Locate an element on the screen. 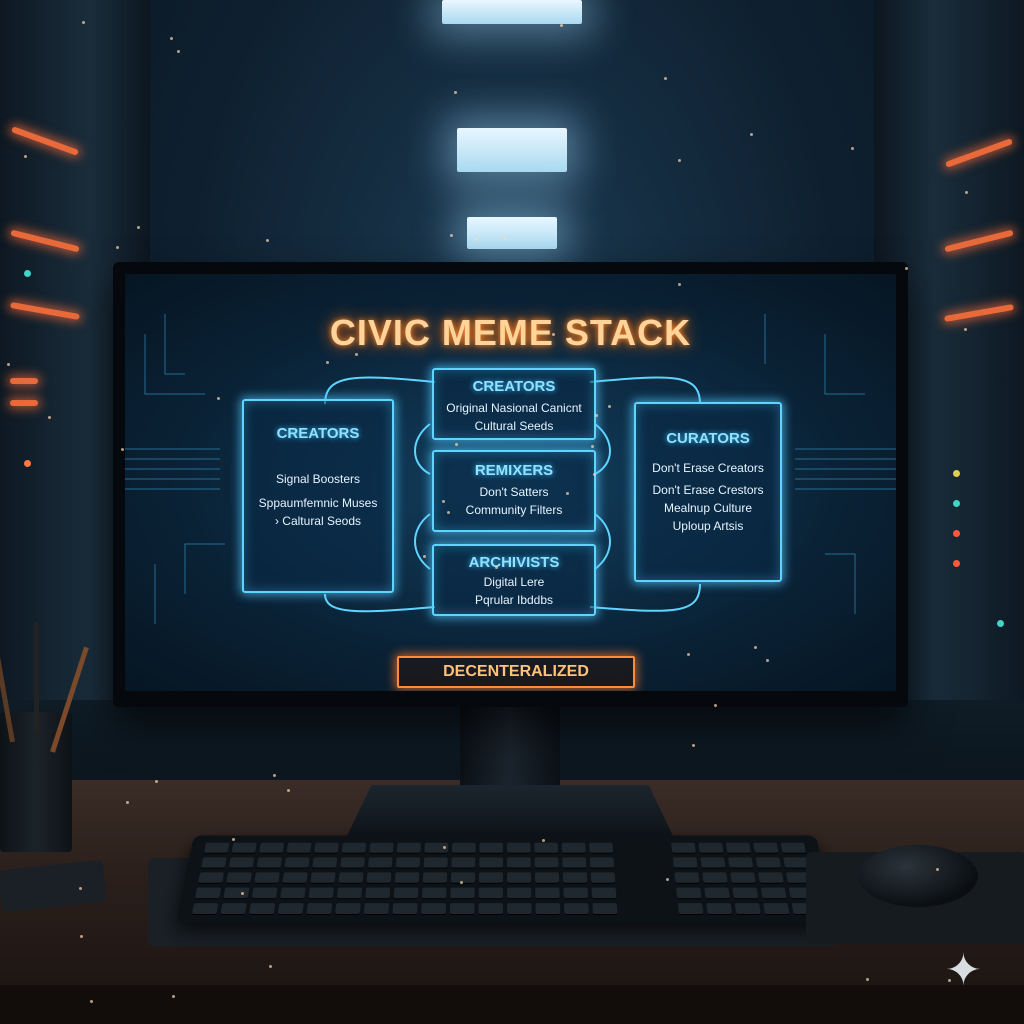  box-heading: ARCHIVISTS is located at coordinates (514, 562).